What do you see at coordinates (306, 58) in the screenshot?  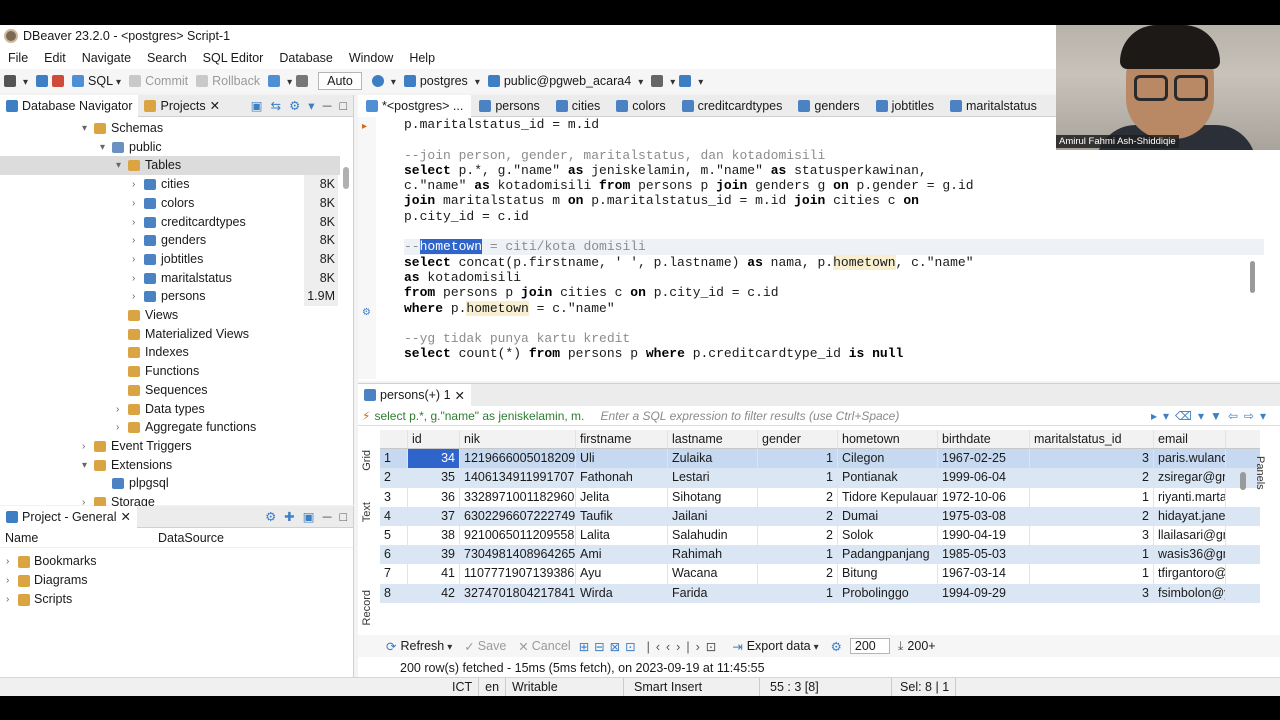 I see `menu-database: Database` at bounding box center [306, 58].